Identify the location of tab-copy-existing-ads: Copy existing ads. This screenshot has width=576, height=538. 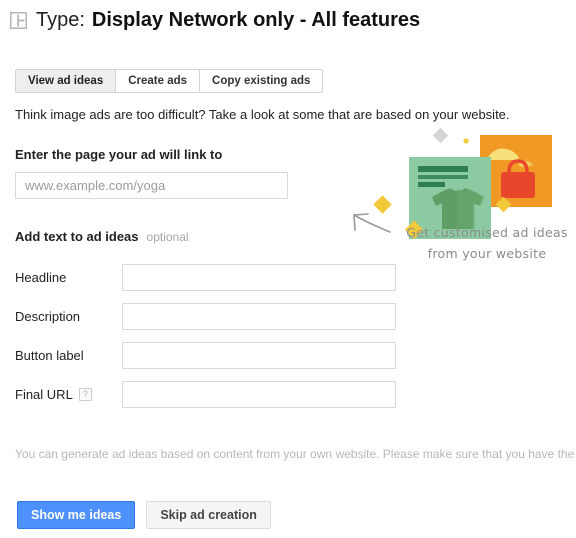
(261, 81).